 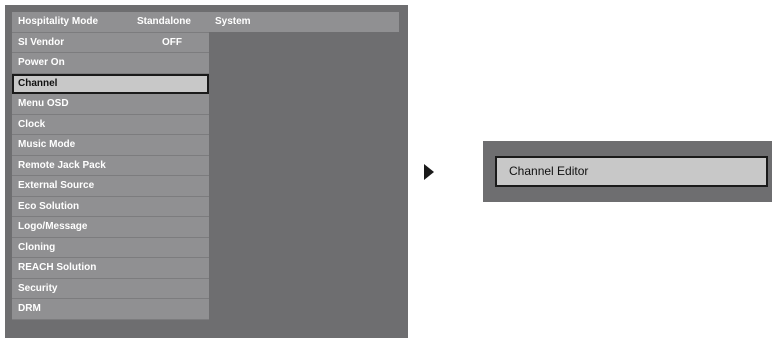 What do you see at coordinates (110, 309) in the screenshot?
I see `menu-item-drm: DRM` at bounding box center [110, 309].